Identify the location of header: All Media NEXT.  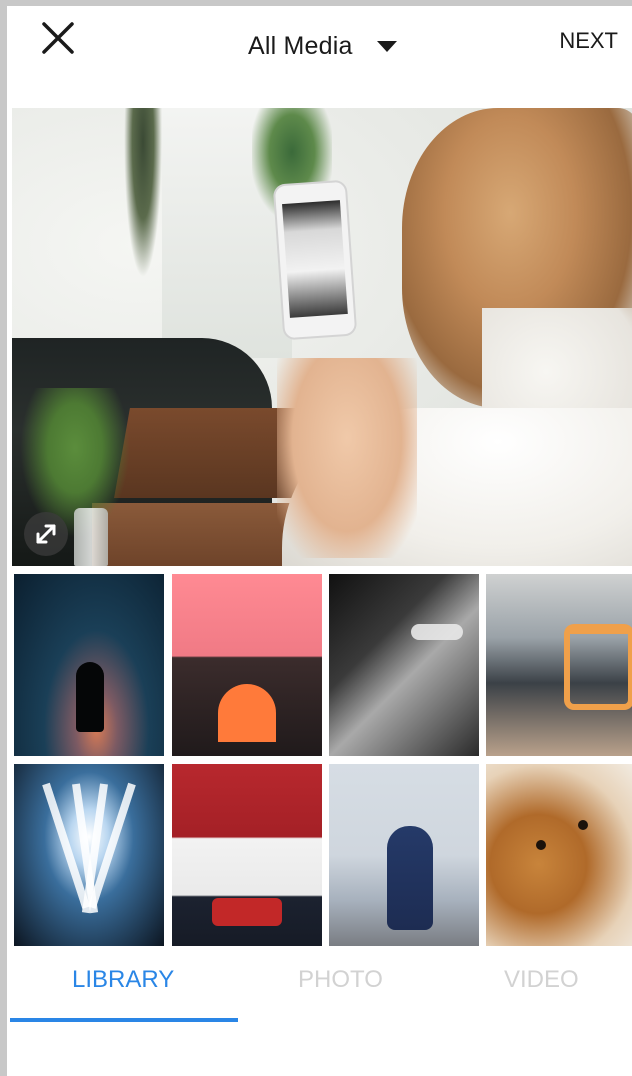
(321, 56).